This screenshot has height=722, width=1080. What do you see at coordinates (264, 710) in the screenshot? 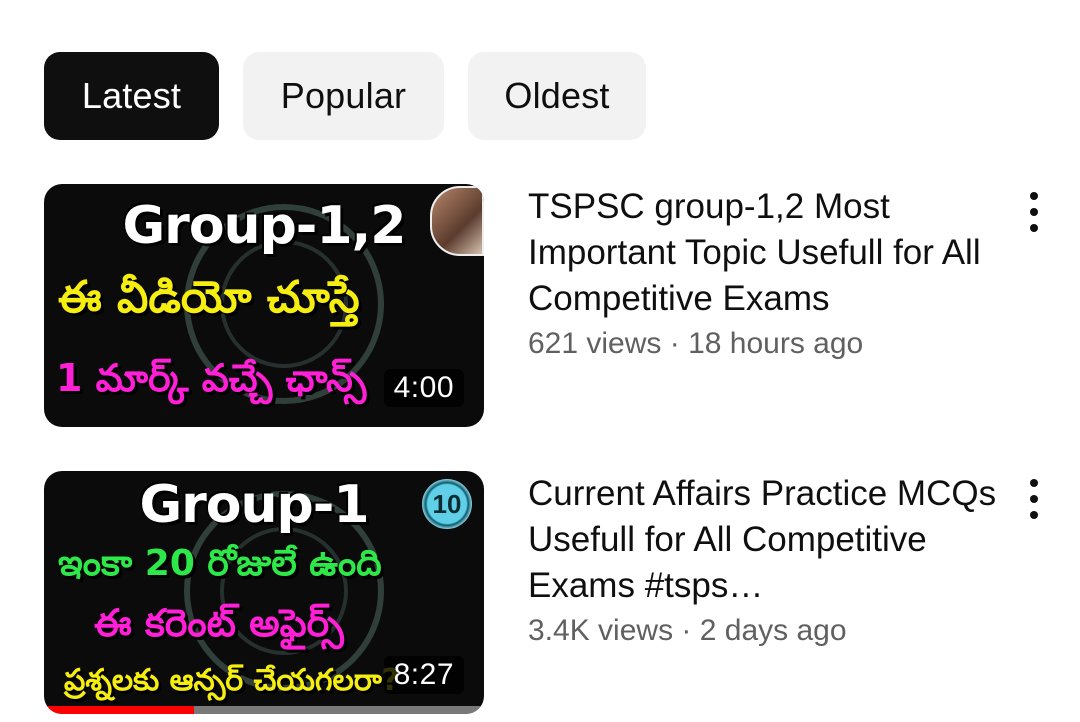
I see `watch-progress-bar` at bounding box center [264, 710].